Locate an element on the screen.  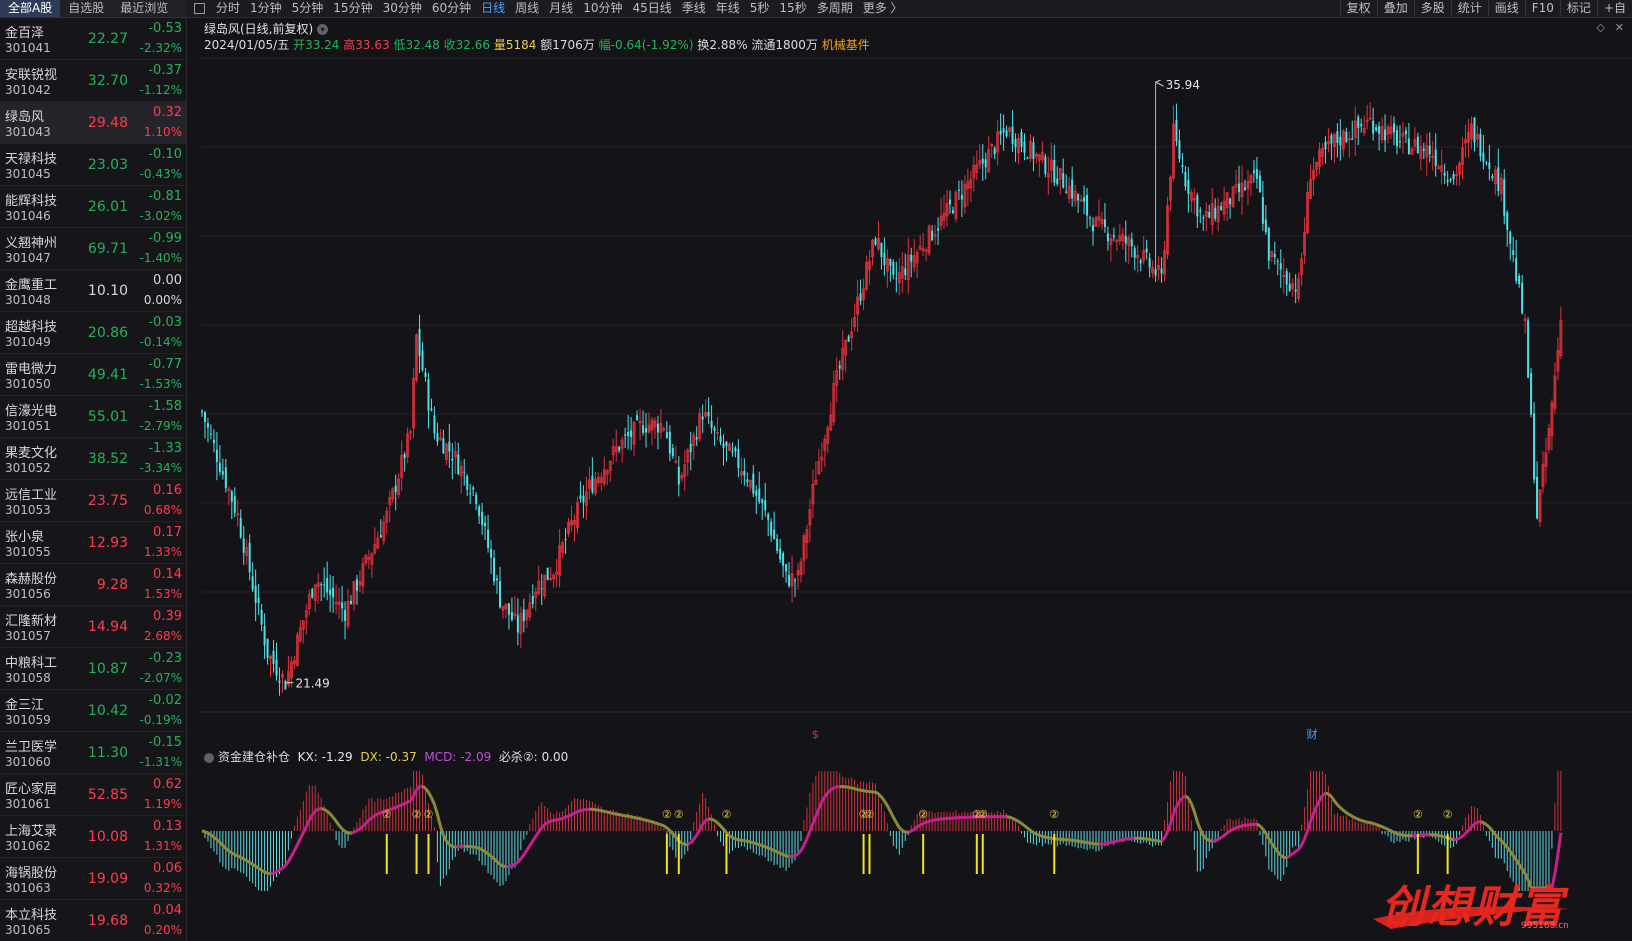
stock-row: 绿岛风 301043 29.48 0.32 1.10% is located at coordinates (93, 123).